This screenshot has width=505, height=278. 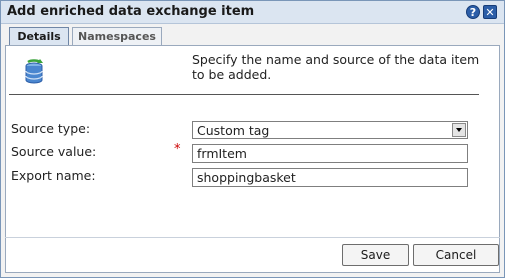 I want to click on export-name-input, so click(x=330, y=177).